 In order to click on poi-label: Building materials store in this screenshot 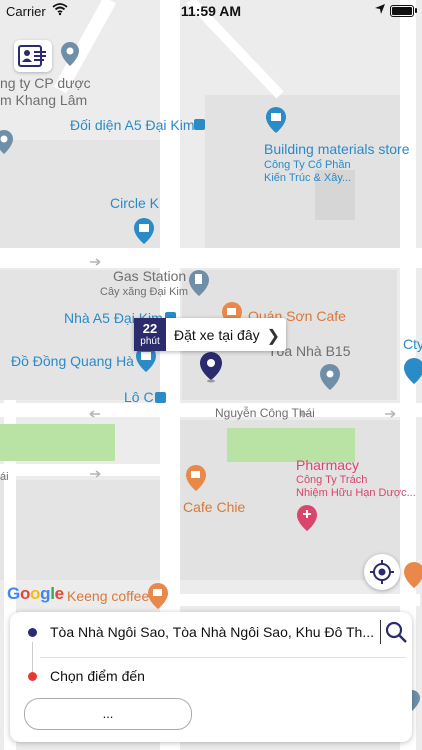, I will do `click(337, 149)`.